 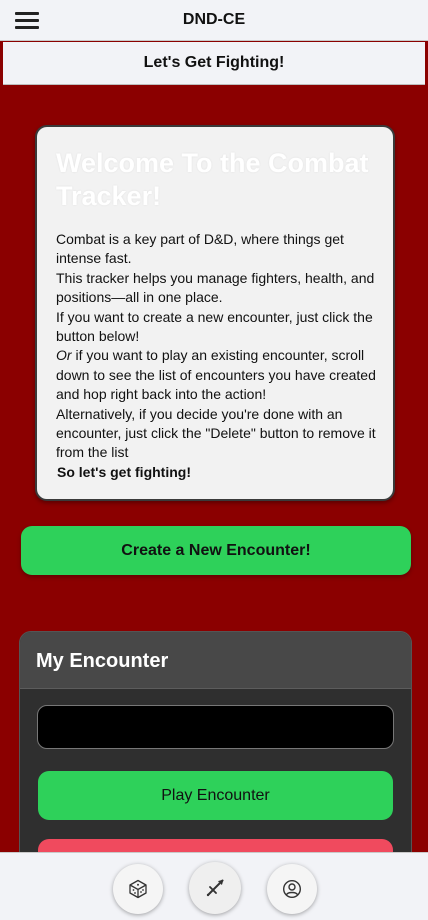 I want to click on bottom-nav, so click(x=214, y=886).